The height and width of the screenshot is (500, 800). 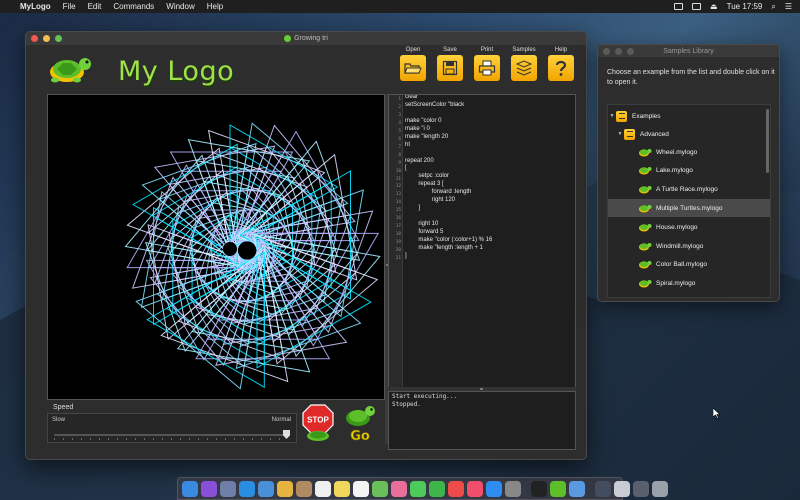 I want to click on menu-help: Help, so click(x=215, y=6).